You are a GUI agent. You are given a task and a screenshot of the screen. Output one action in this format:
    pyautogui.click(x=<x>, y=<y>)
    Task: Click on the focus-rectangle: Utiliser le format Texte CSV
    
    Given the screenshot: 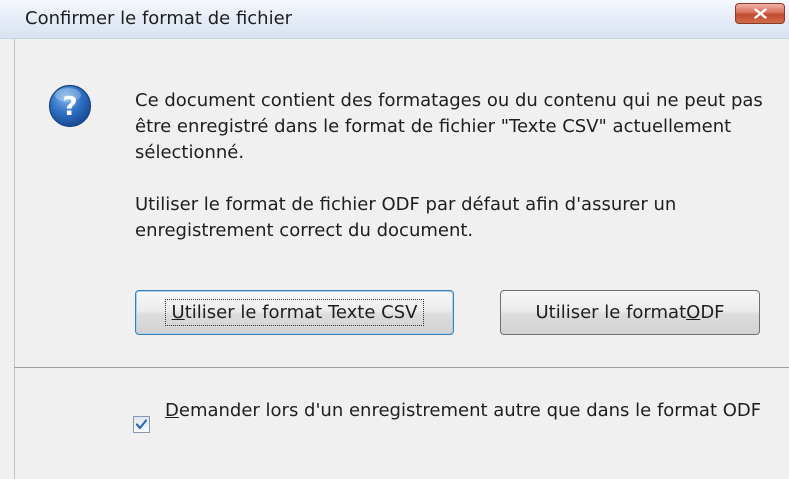 What is the action you would take?
    pyautogui.click(x=294, y=312)
    